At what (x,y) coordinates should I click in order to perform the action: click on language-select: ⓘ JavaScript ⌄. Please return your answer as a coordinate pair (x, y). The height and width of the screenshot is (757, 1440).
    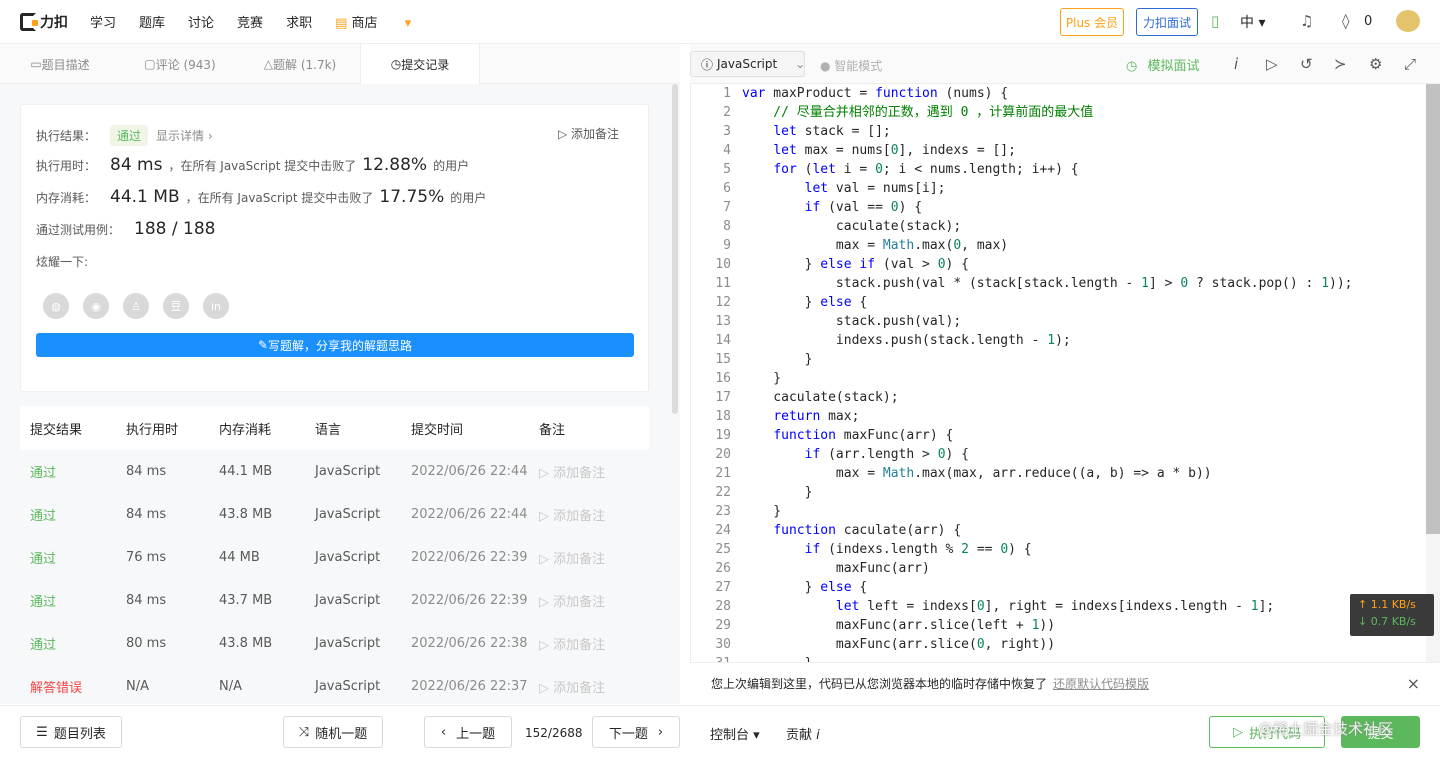
    Looking at the image, I should click on (747, 64).